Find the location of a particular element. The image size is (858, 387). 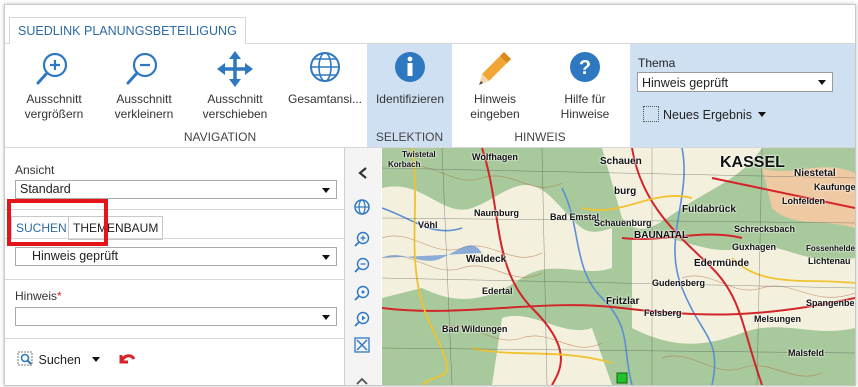

app-tabbar: SUEDLINK PLANUNGSBETEILIGUNG is located at coordinates (430, 25).